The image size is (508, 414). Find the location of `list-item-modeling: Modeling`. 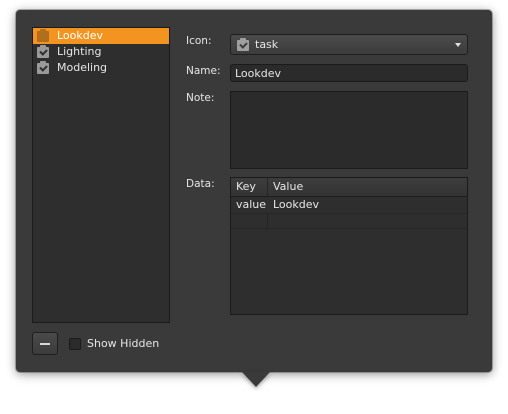

list-item-modeling: Modeling is located at coordinates (101, 68).